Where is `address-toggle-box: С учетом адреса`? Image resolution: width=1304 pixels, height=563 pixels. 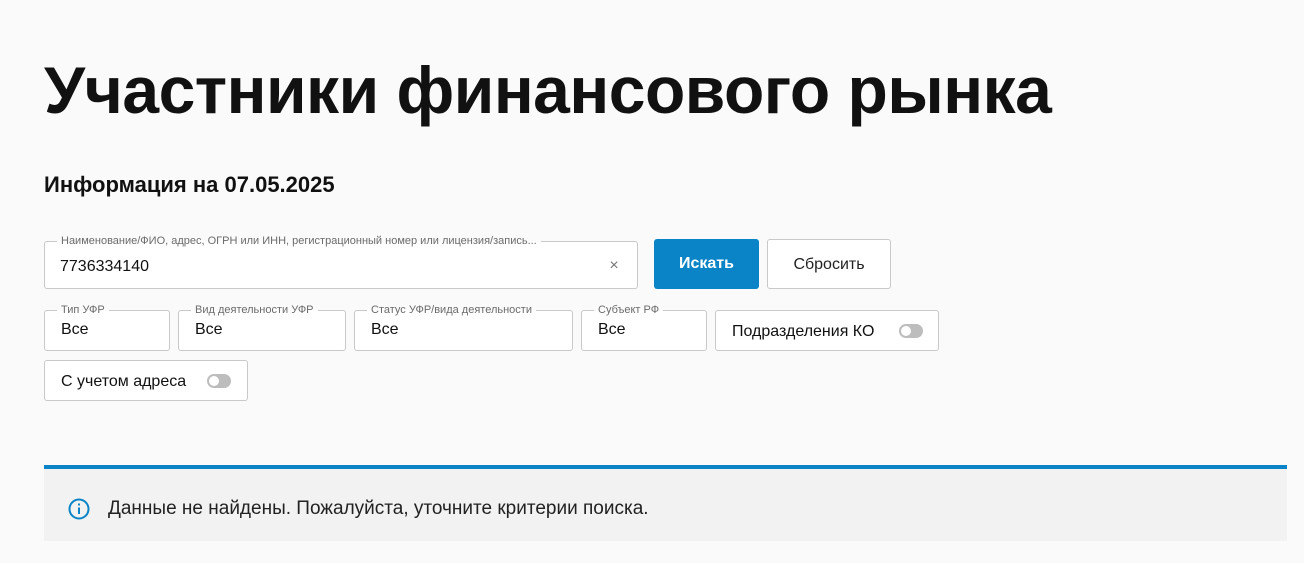
address-toggle-box: С учетом адреса is located at coordinates (146, 380).